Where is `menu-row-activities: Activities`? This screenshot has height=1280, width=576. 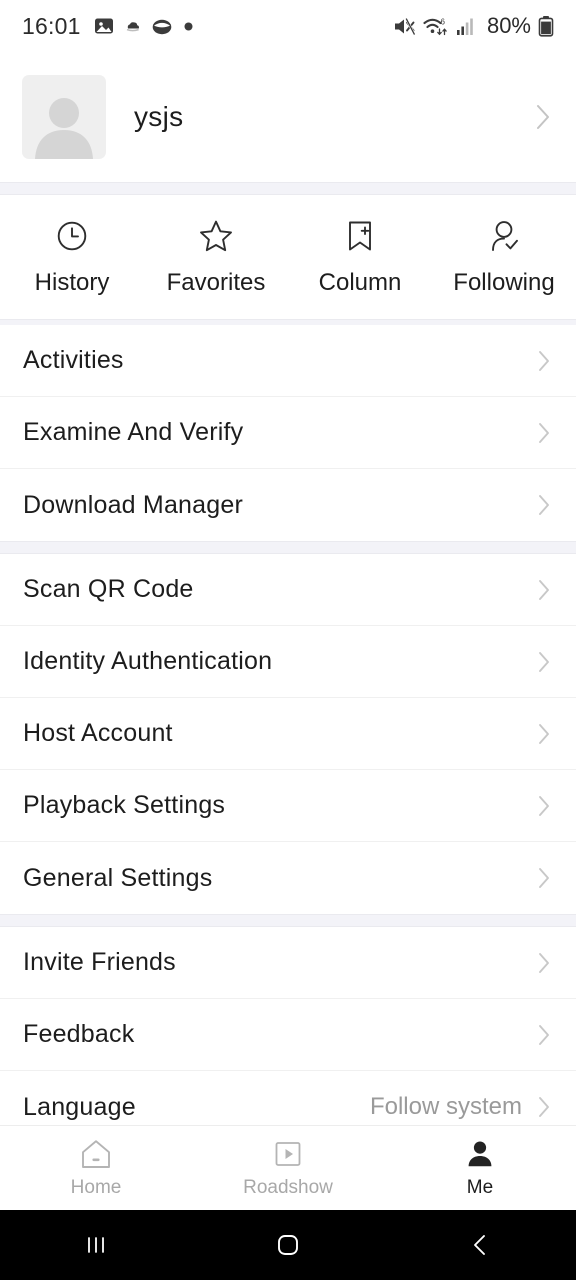
menu-row-activities: Activities is located at coordinates (288, 361).